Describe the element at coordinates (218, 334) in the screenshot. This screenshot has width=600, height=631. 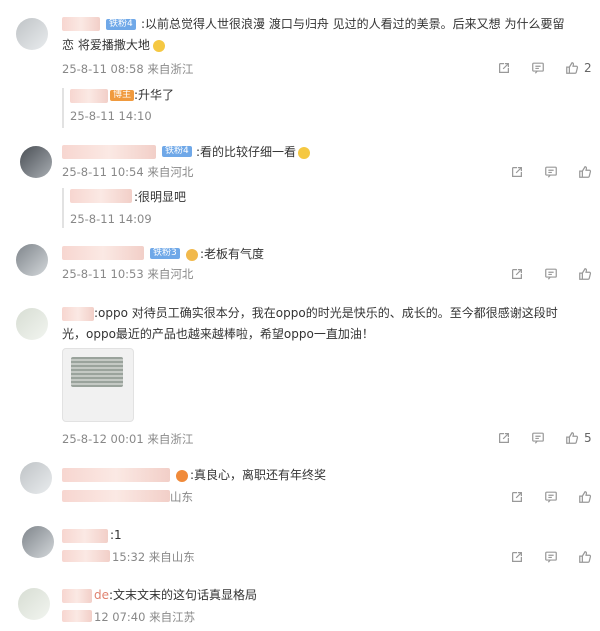
I see `comment-text-continued: 光，oppo最近的产品也越来越棒啦，希望oppo一直加油！` at that location.